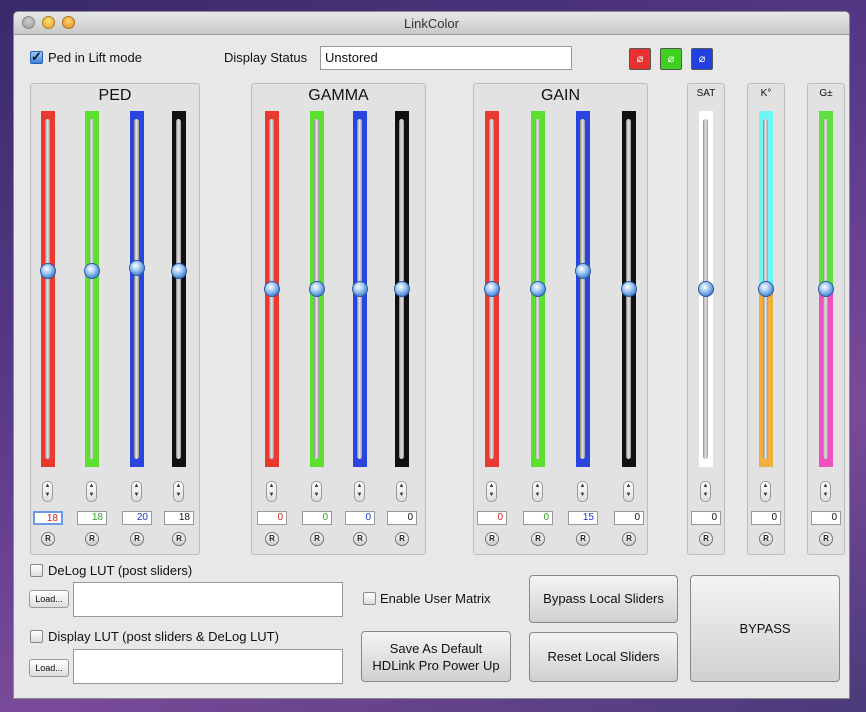  I want to click on ped-red-reset-button: R, so click(48, 539).